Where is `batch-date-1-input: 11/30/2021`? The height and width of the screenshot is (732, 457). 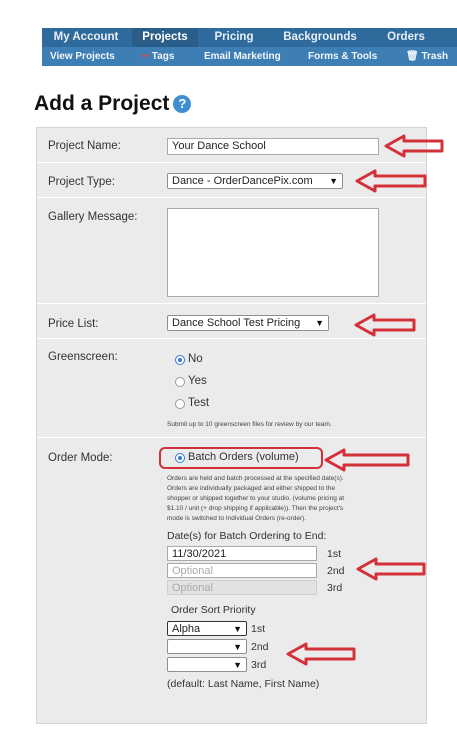
batch-date-1-input: 11/30/2021 is located at coordinates (242, 553).